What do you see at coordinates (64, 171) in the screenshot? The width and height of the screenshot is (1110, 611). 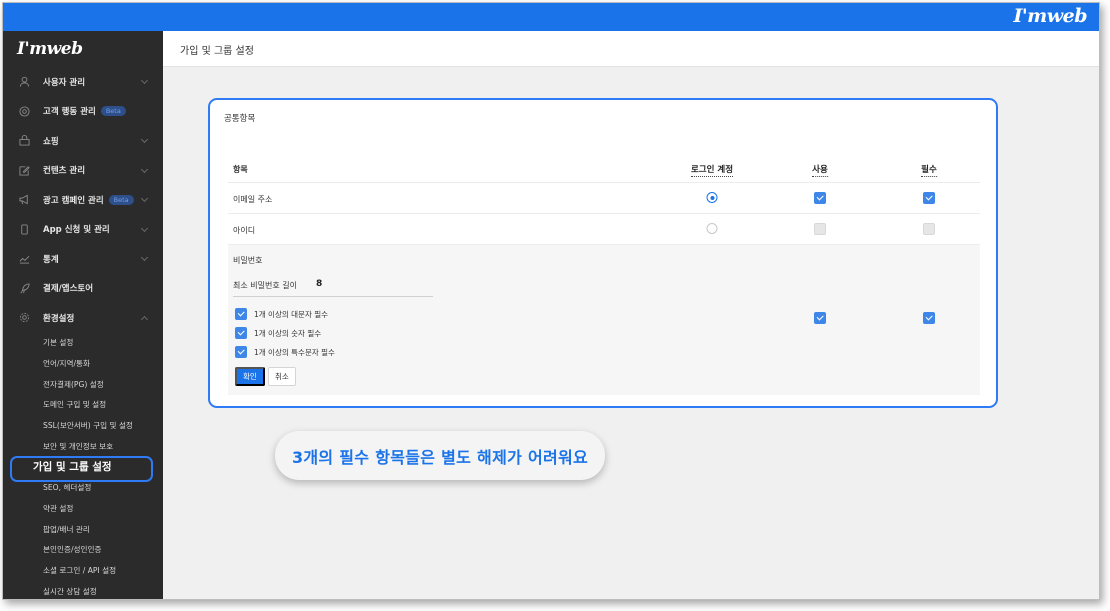 I see `sidebar-item-label: 컨텐츠 관리` at bounding box center [64, 171].